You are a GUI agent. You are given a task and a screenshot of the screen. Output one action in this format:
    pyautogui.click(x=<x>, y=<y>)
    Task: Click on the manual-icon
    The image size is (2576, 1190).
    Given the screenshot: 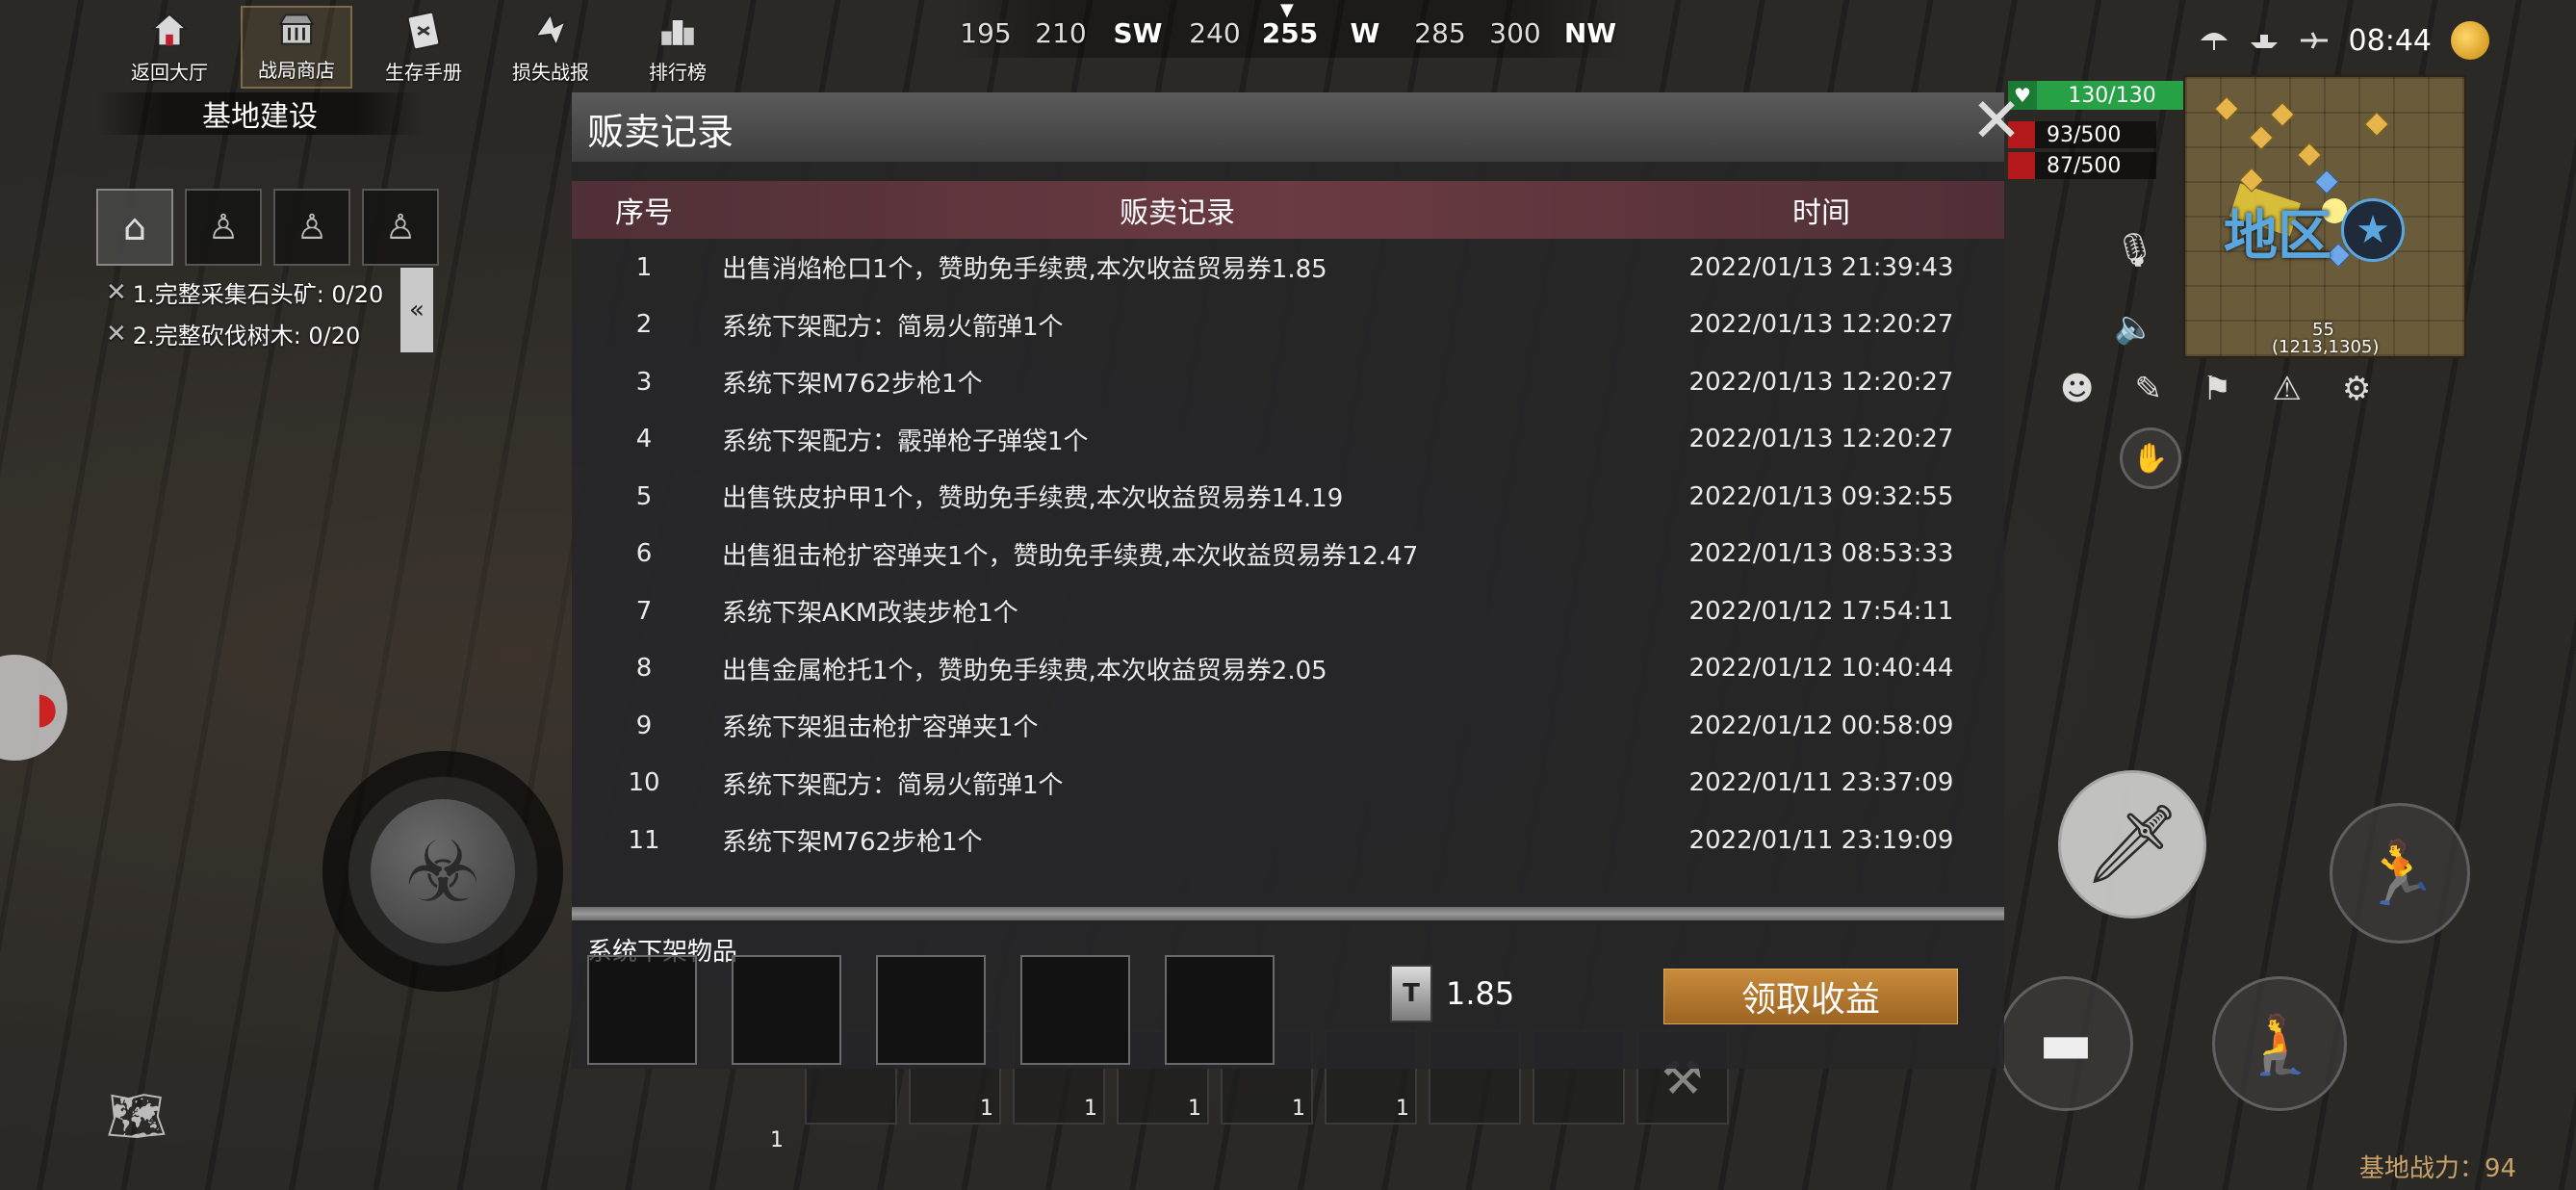 What is the action you would take?
    pyautogui.click(x=424, y=31)
    